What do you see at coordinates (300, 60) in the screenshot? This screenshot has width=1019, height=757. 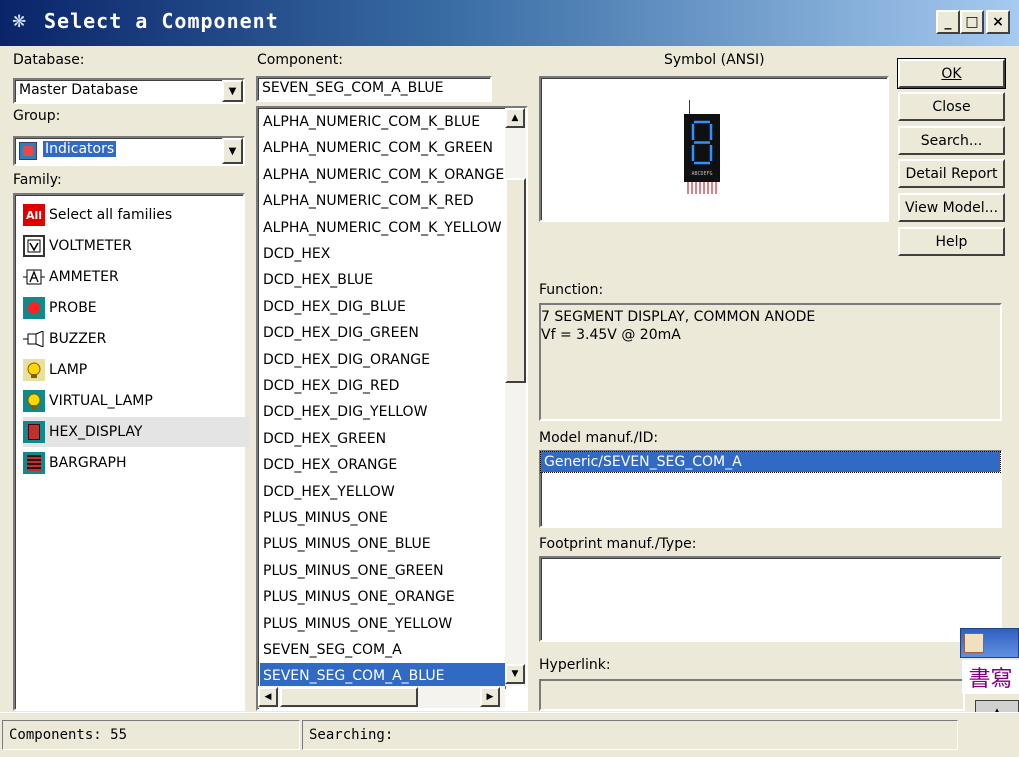 I see `component-label: Component:` at bounding box center [300, 60].